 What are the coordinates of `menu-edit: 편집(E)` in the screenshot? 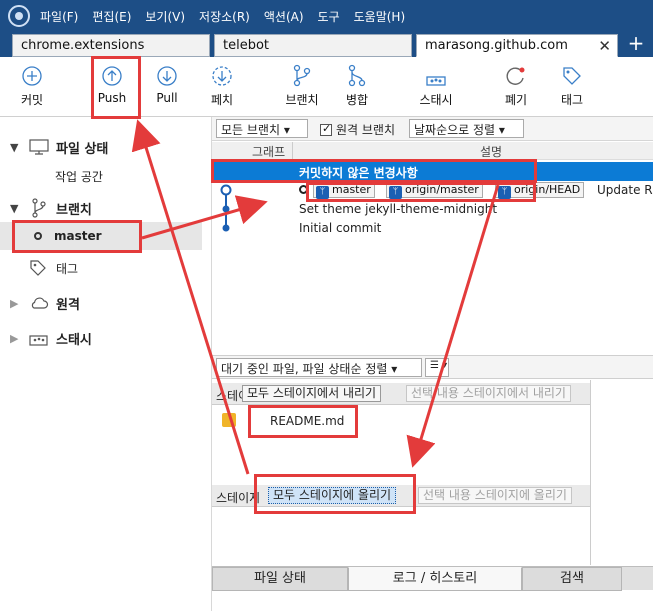 It's located at (111, 16).